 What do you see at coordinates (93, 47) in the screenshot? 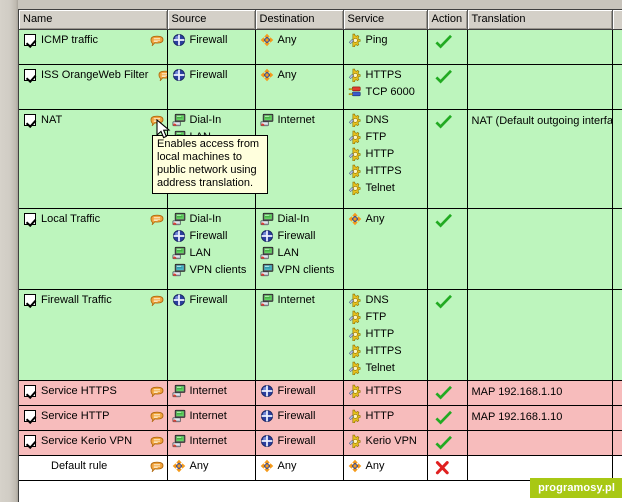
I see `rule-name-cell: ICMP traffic` at bounding box center [93, 47].